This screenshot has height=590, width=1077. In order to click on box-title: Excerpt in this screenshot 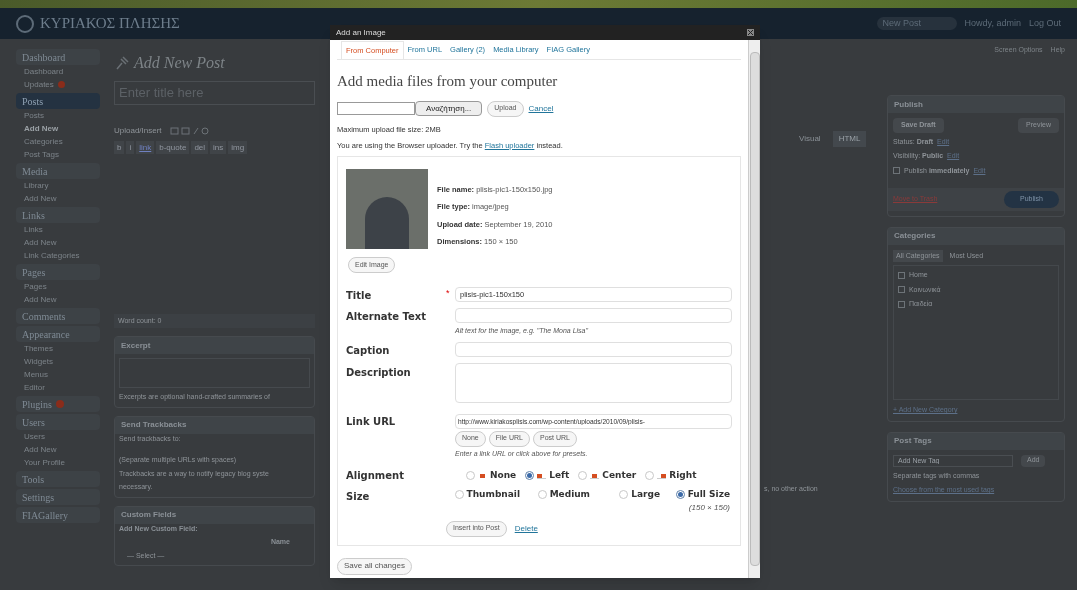, I will do `click(214, 345)`.